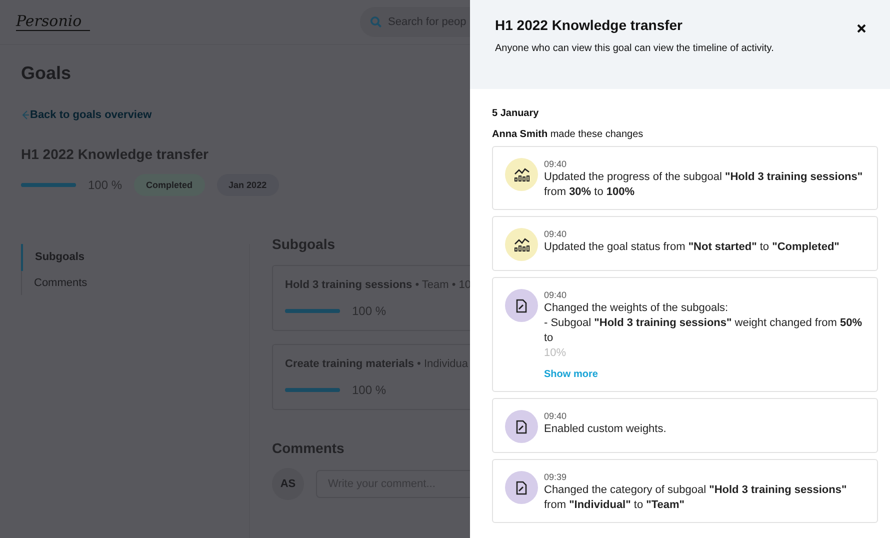  I want to click on page-title: Goals, so click(46, 74).